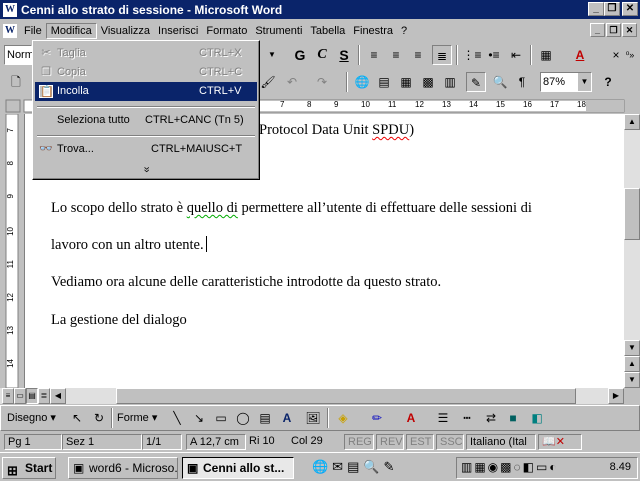 The width and height of the screenshot is (640, 481). Describe the element at coordinates (268, 82) in the screenshot. I see `format-painter-icon: 🖌` at that location.